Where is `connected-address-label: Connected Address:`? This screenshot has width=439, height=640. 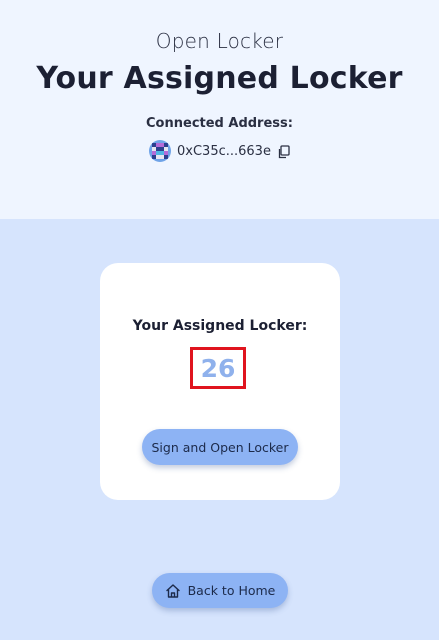
connected-address-label: Connected Address: is located at coordinates (219, 123).